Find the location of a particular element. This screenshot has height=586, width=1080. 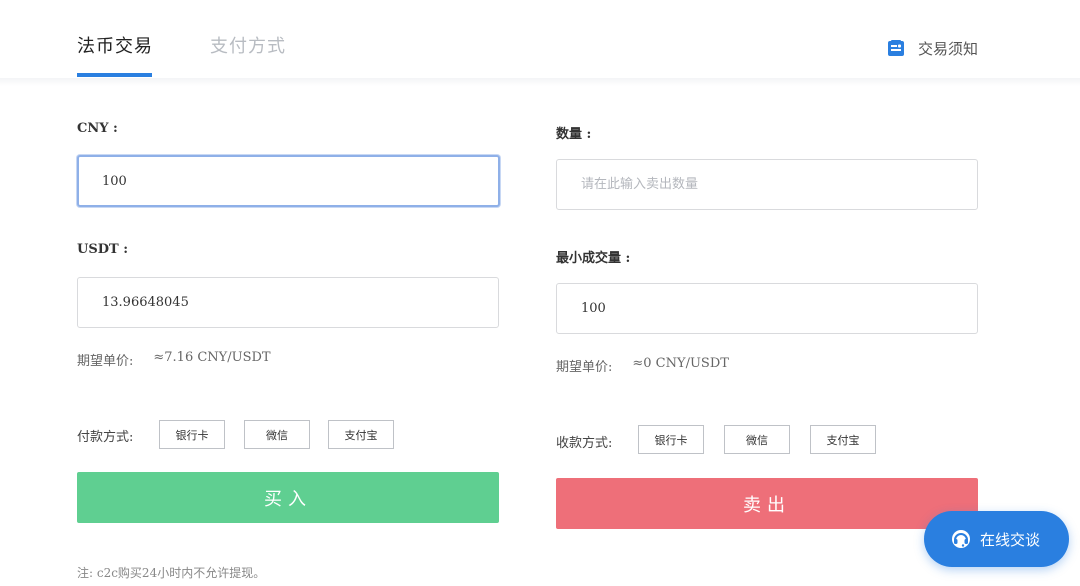

trade-notice-label: 交易须知 is located at coordinates (948, 48).